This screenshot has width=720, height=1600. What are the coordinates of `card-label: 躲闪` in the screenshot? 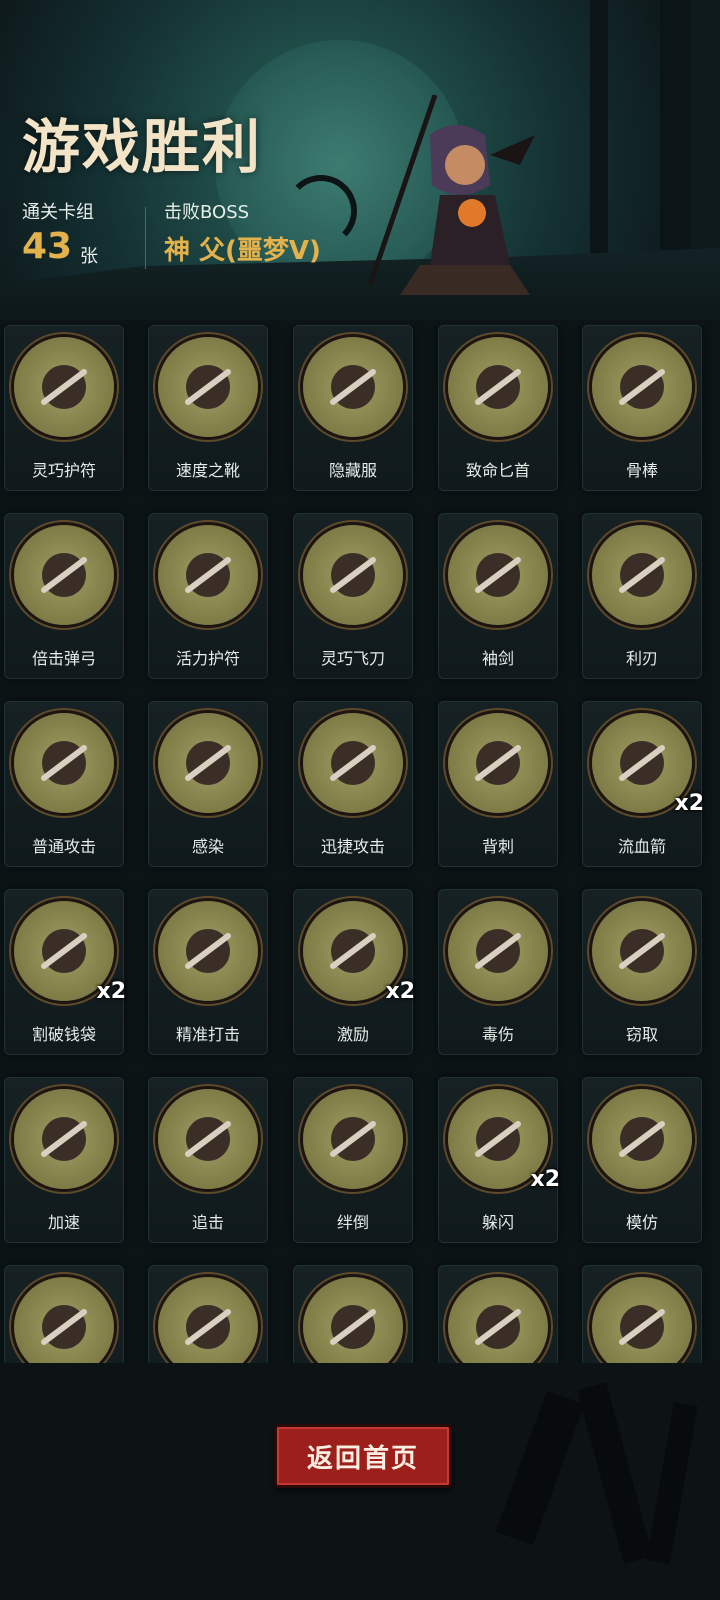 It's located at (497, 1222).